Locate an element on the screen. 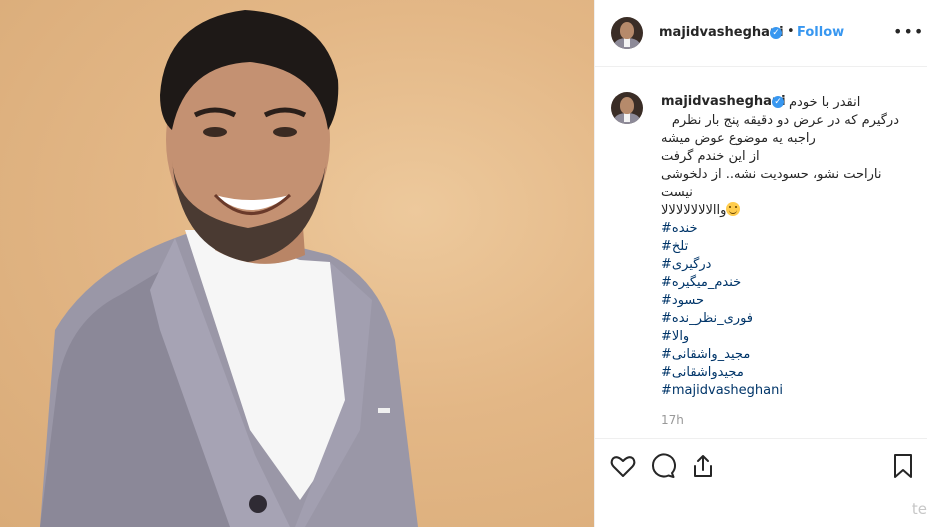  hashtag-link: #تلخ is located at coordinates (780, 247).